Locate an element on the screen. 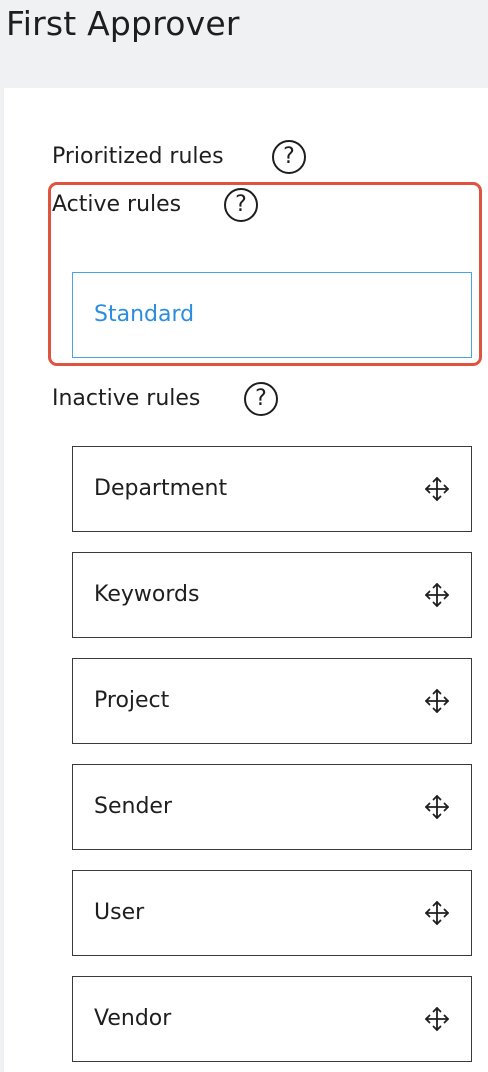 Image resolution: width=488 pixels, height=1072 pixels. inactive-rule-vendor: Vendor is located at coordinates (272, 1019).